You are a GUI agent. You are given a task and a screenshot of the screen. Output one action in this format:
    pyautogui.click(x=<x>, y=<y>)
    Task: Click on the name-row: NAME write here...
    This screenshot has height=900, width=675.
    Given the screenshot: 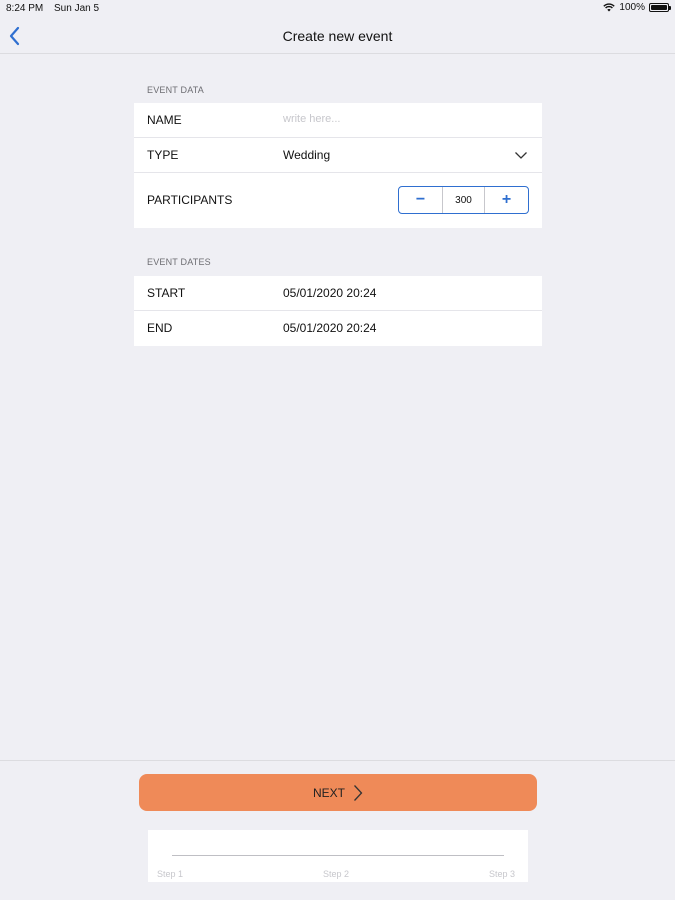 What is the action you would take?
    pyautogui.click(x=338, y=120)
    